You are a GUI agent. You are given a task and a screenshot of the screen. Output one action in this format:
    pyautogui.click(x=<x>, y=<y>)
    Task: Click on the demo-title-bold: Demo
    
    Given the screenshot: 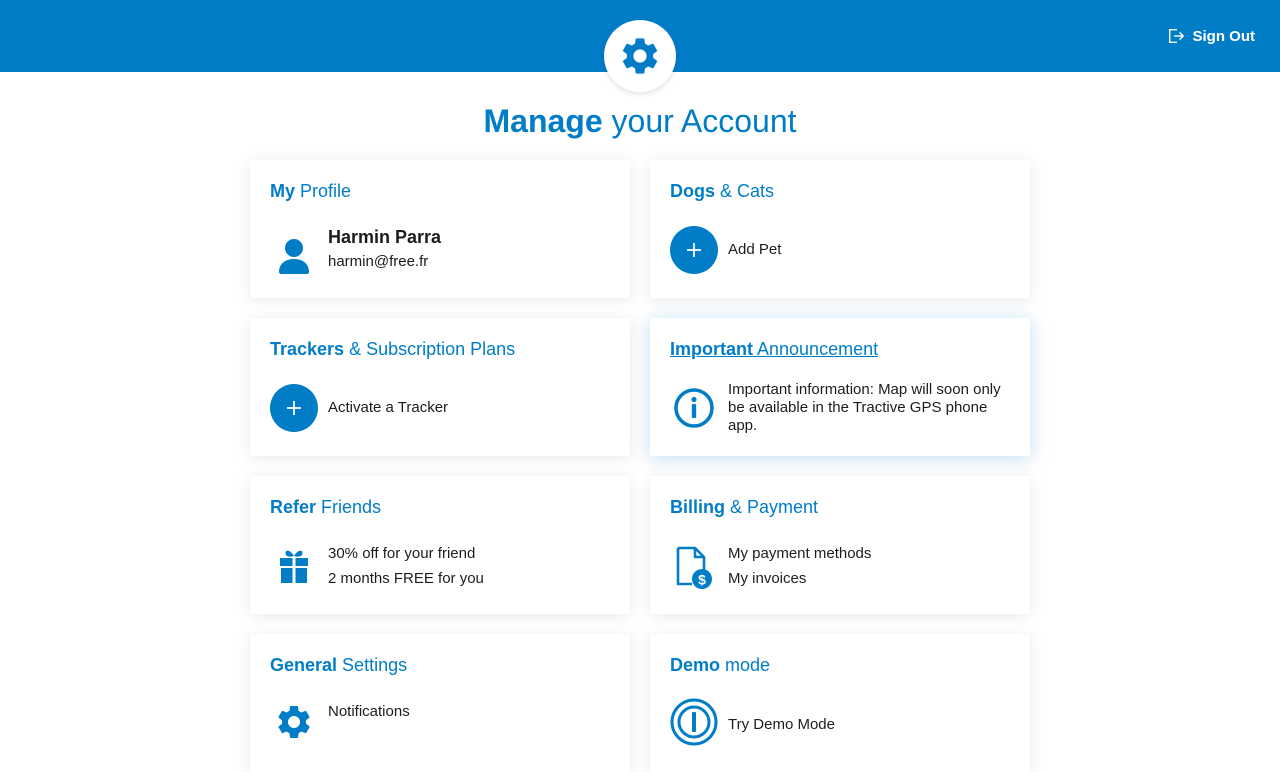 What is the action you would take?
    pyautogui.click(x=695, y=665)
    